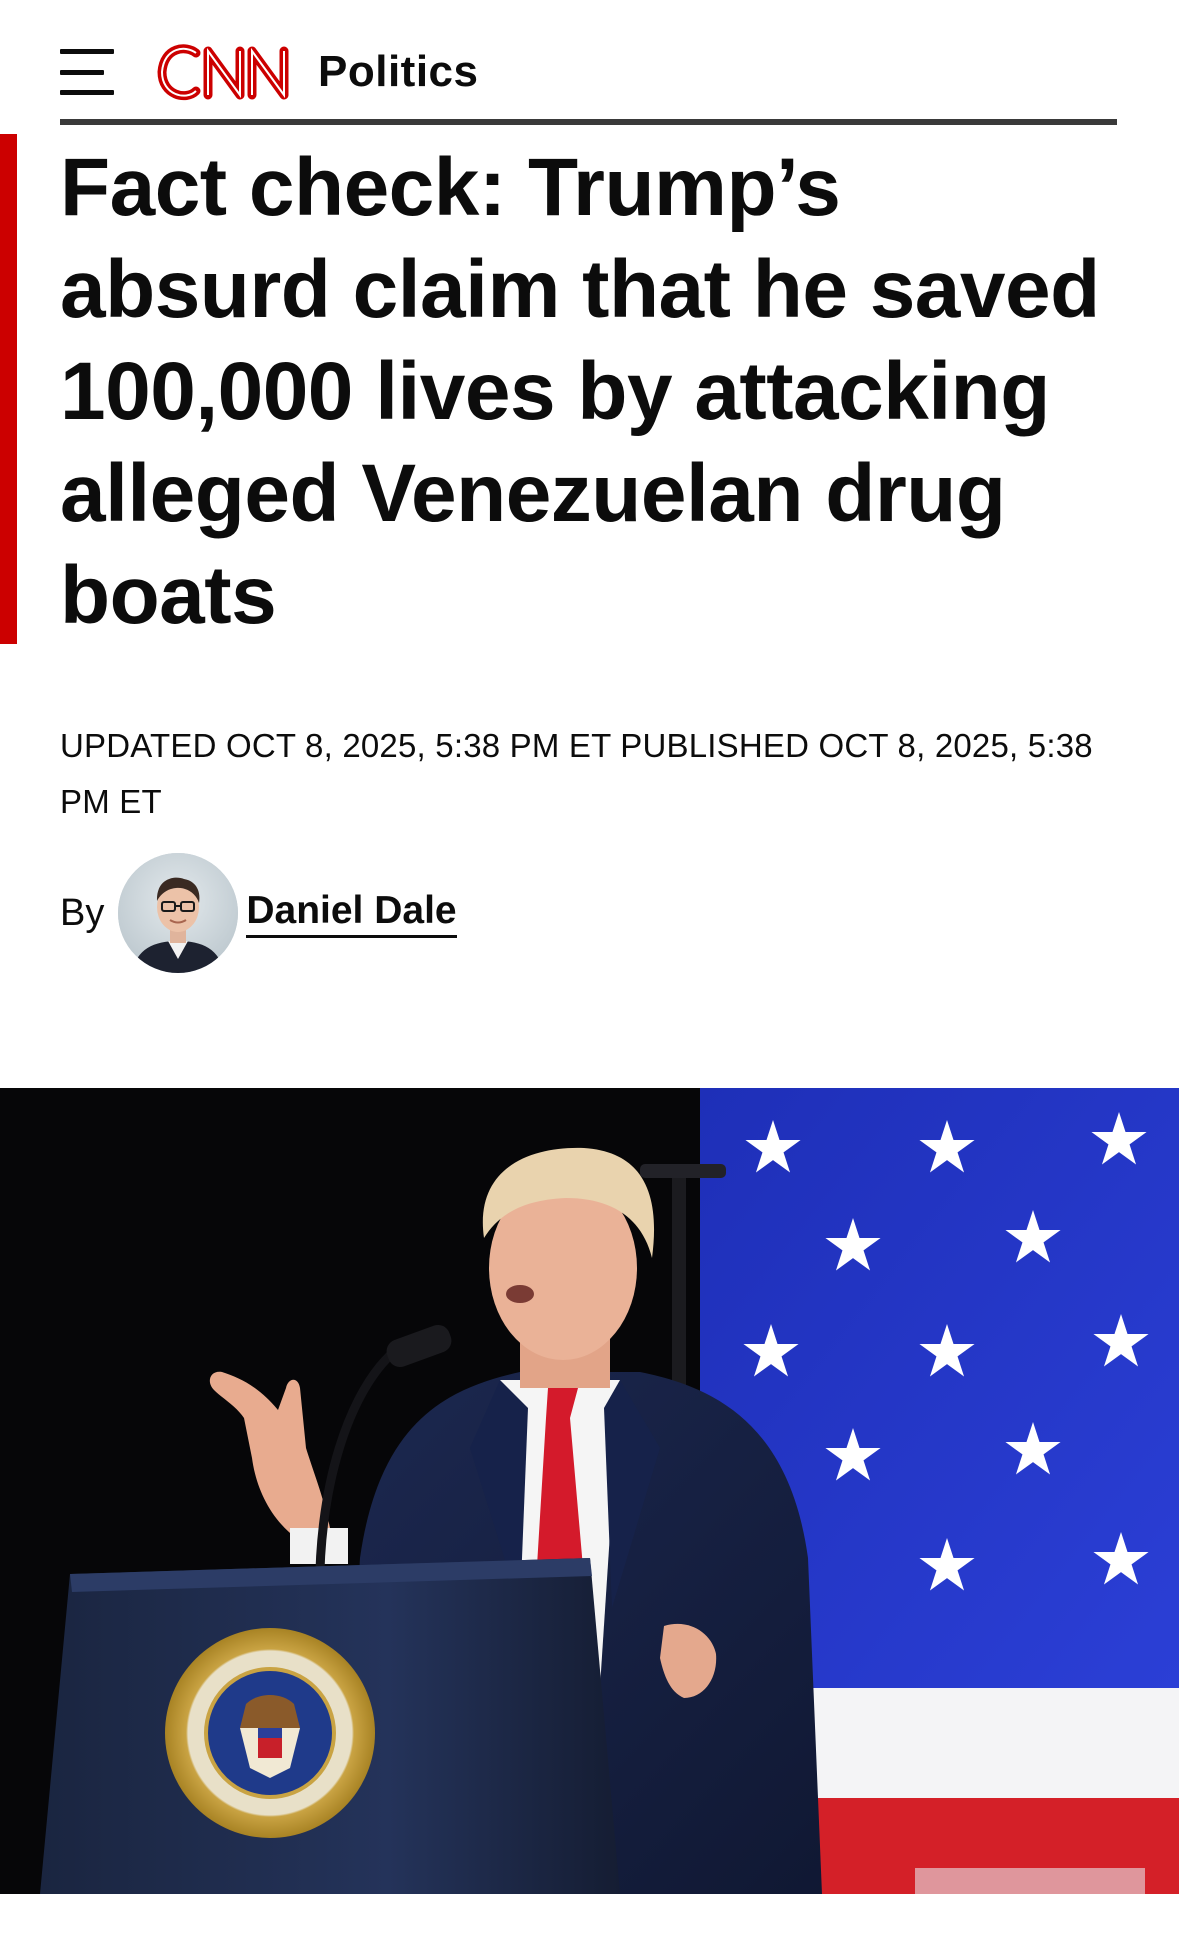 The height and width of the screenshot is (1934, 1179). What do you see at coordinates (8, 389) in the screenshot?
I see `headline-accent-bar` at bounding box center [8, 389].